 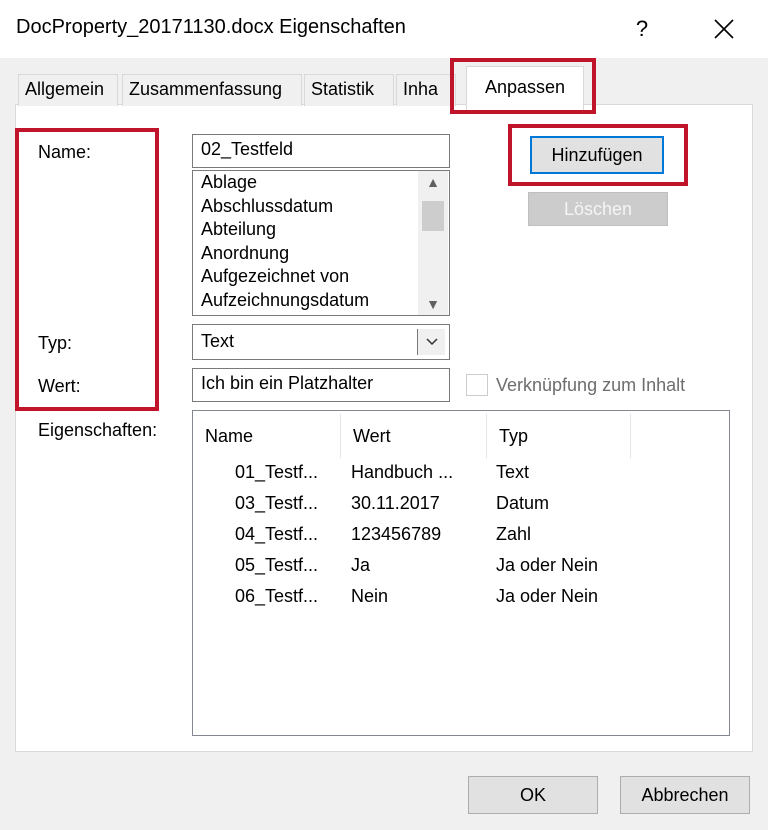 I want to click on cell-type: Text, so click(x=513, y=472).